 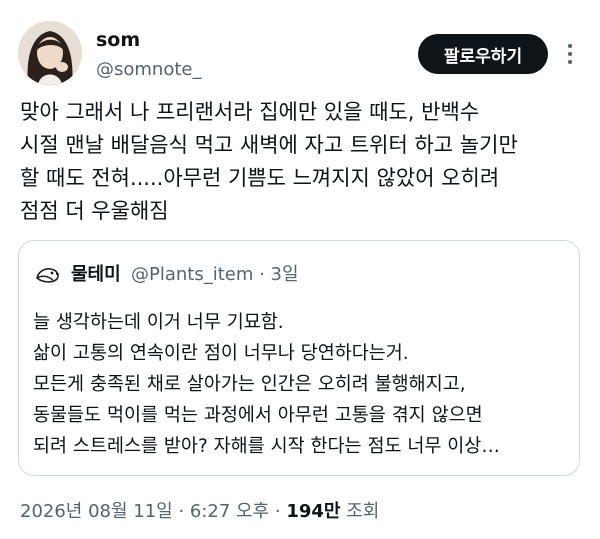 I want to click on author-avatar, so click(x=50, y=53).